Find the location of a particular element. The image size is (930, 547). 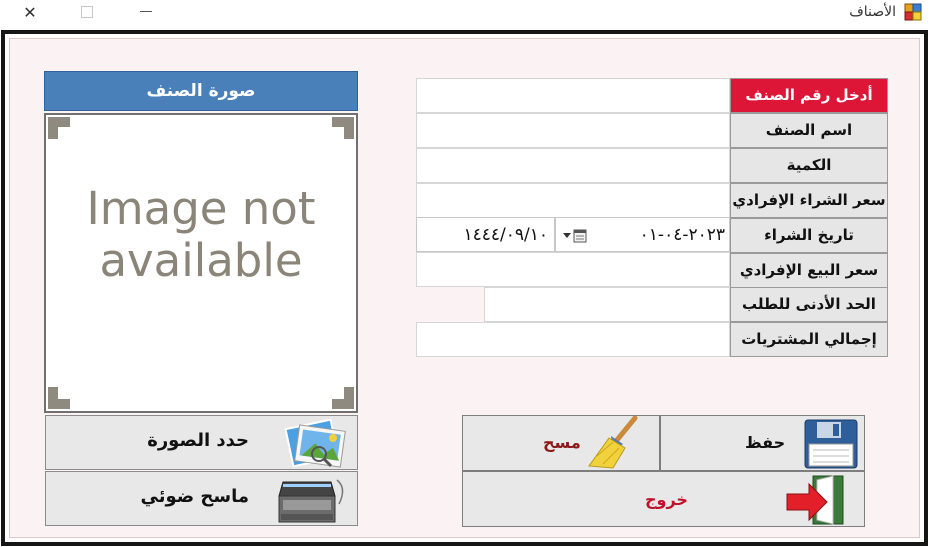

select-image-button: حدد الصورة is located at coordinates (201, 442).